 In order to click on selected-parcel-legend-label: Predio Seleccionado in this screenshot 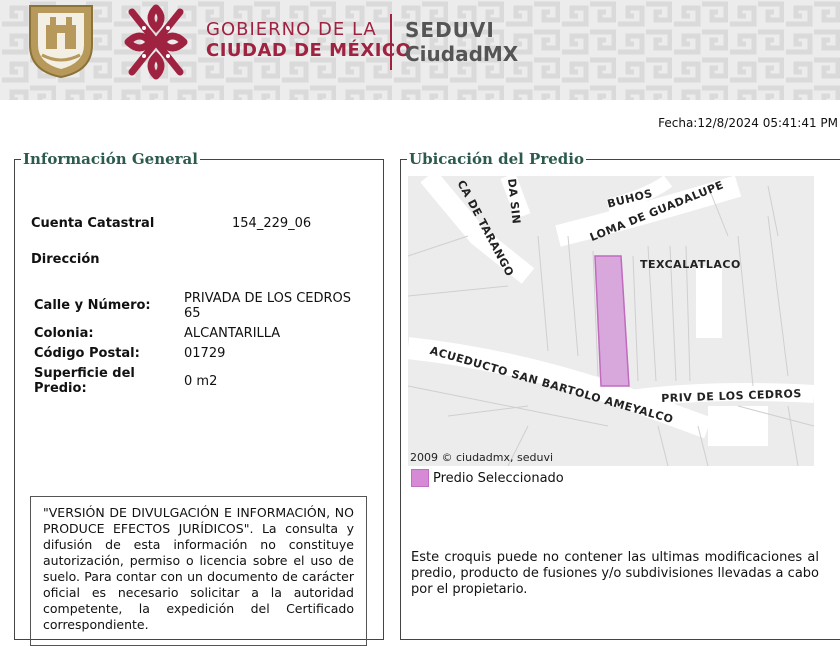, I will do `click(498, 478)`.